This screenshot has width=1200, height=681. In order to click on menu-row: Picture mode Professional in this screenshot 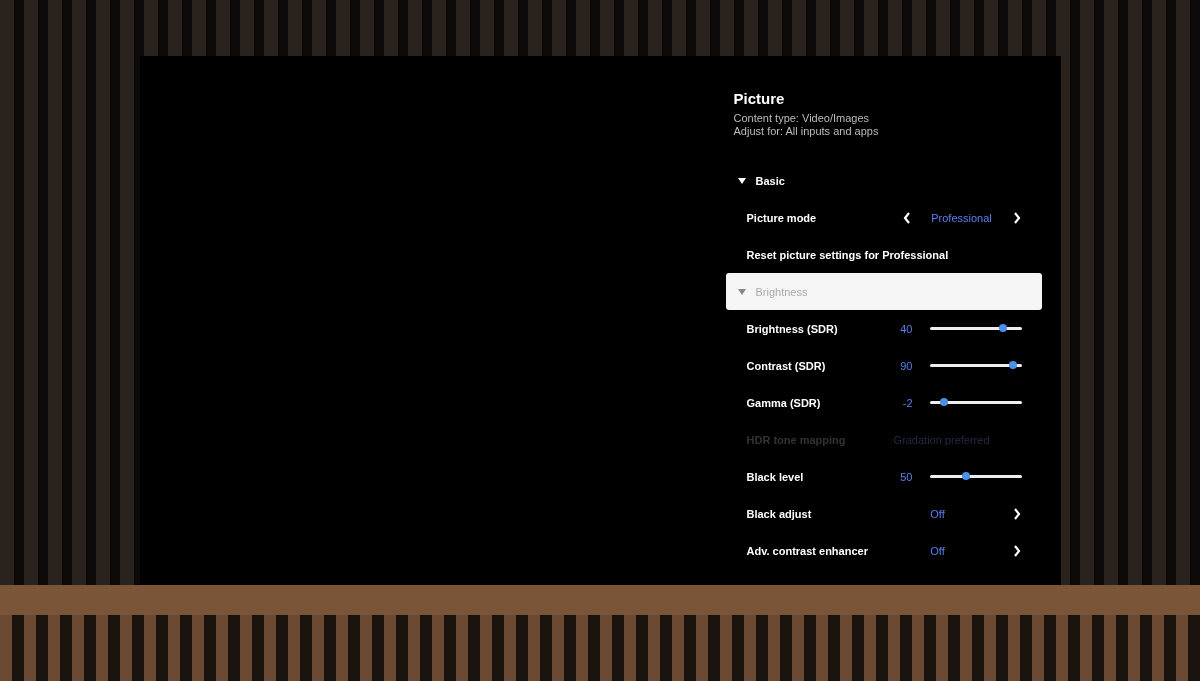, I will do `click(883, 217)`.